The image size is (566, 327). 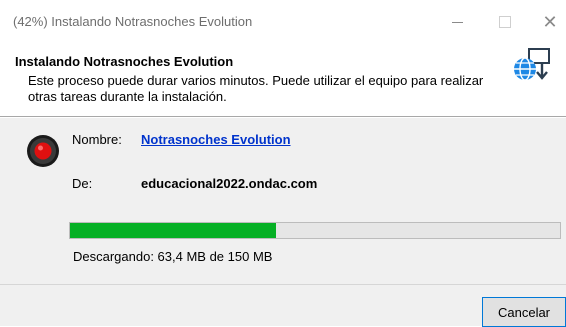 What do you see at coordinates (524, 312) in the screenshot?
I see `cancel-button: Cancelar` at bounding box center [524, 312].